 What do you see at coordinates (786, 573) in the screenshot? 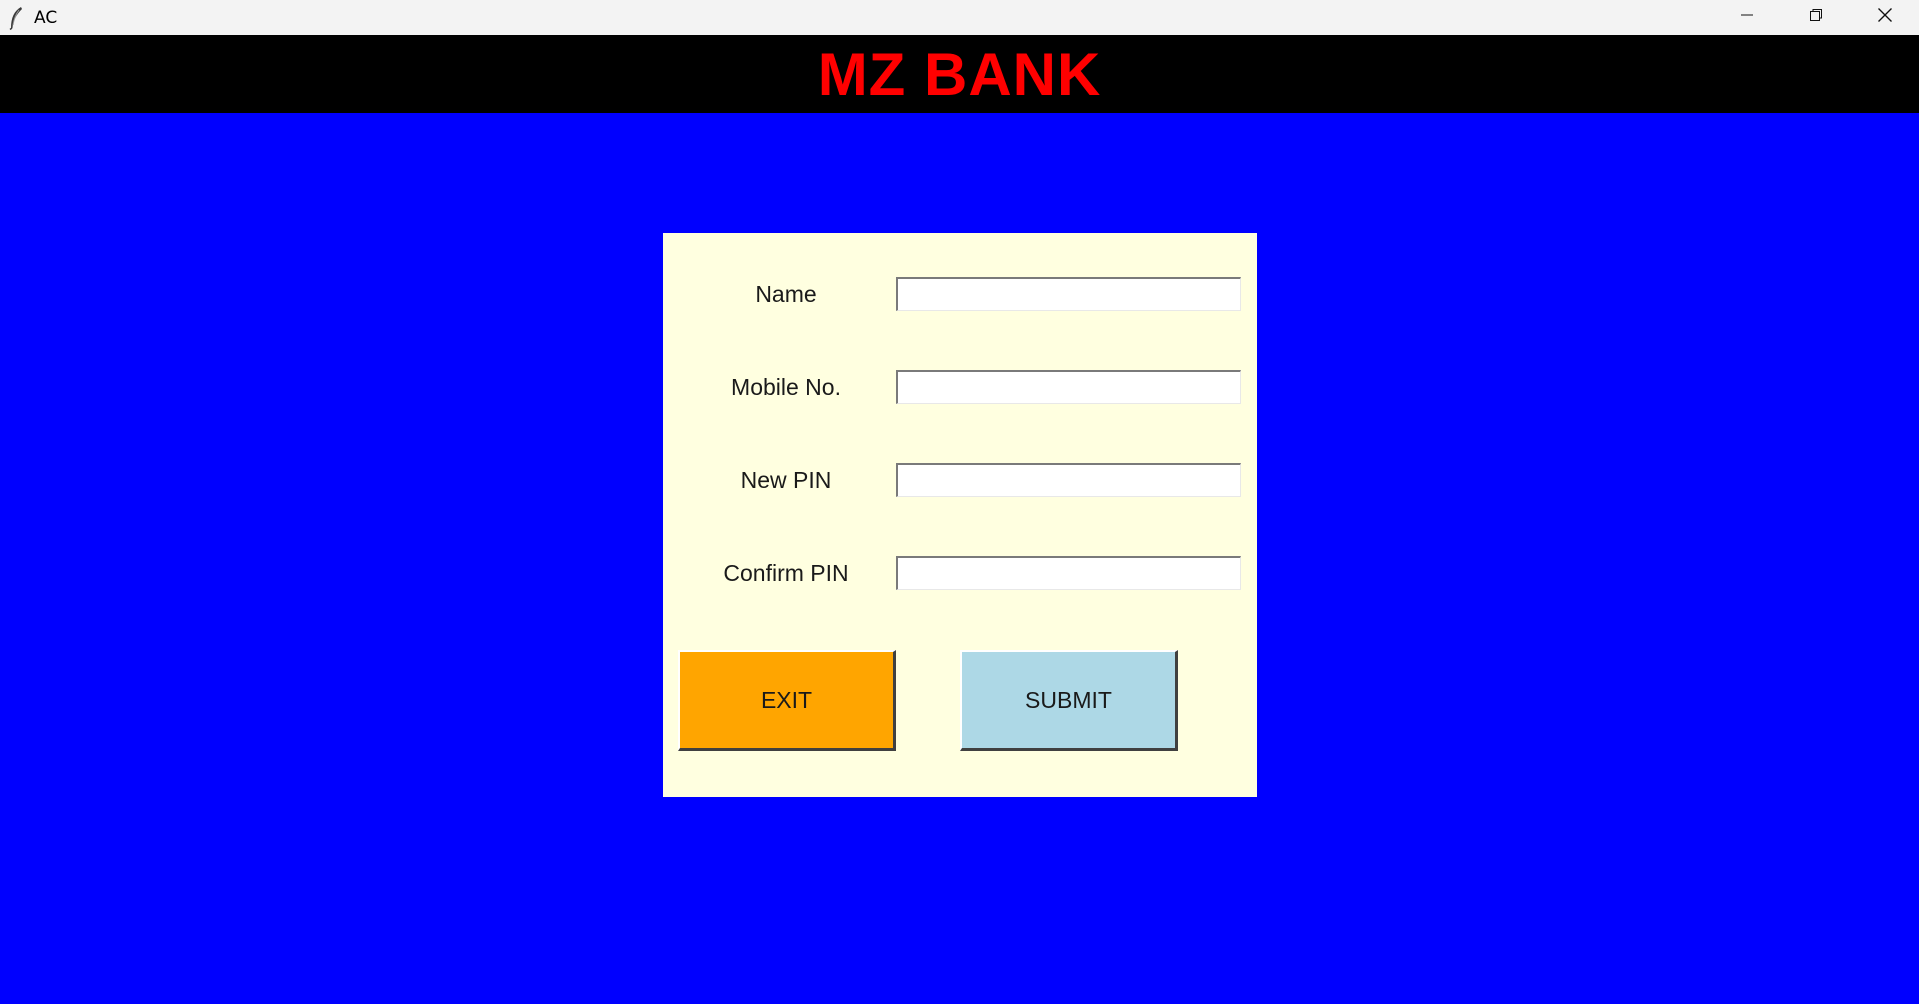
I see `confirm-pin-label: Confirm PIN` at bounding box center [786, 573].